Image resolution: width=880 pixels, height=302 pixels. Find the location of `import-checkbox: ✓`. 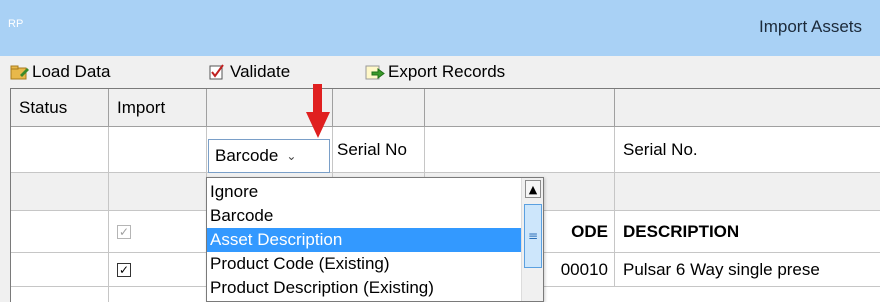

import-checkbox: ✓ is located at coordinates (124, 269).